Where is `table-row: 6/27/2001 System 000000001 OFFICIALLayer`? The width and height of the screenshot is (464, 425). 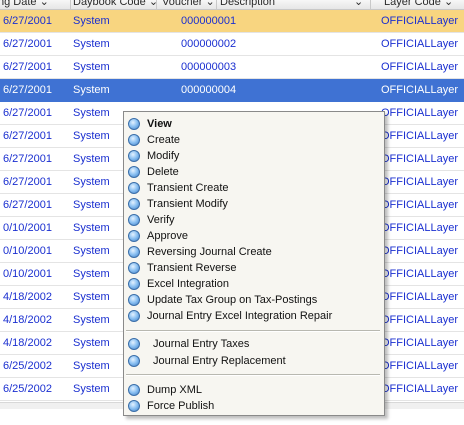 table-row: 6/27/2001 System 000000001 OFFICIALLayer is located at coordinates (232, 21).